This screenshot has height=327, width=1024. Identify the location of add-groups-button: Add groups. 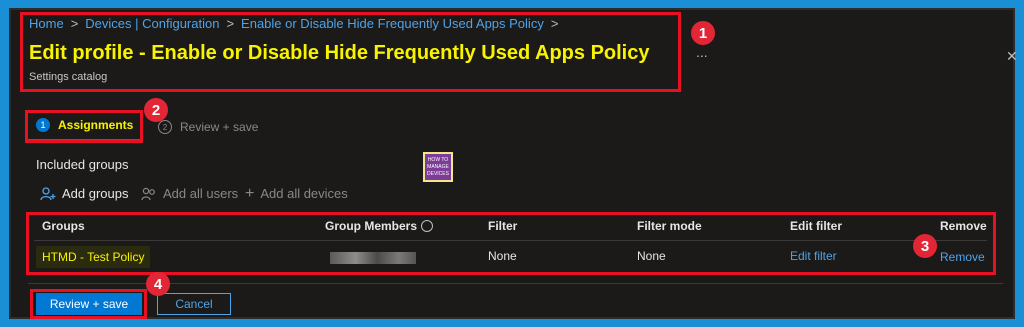
(84, 193).